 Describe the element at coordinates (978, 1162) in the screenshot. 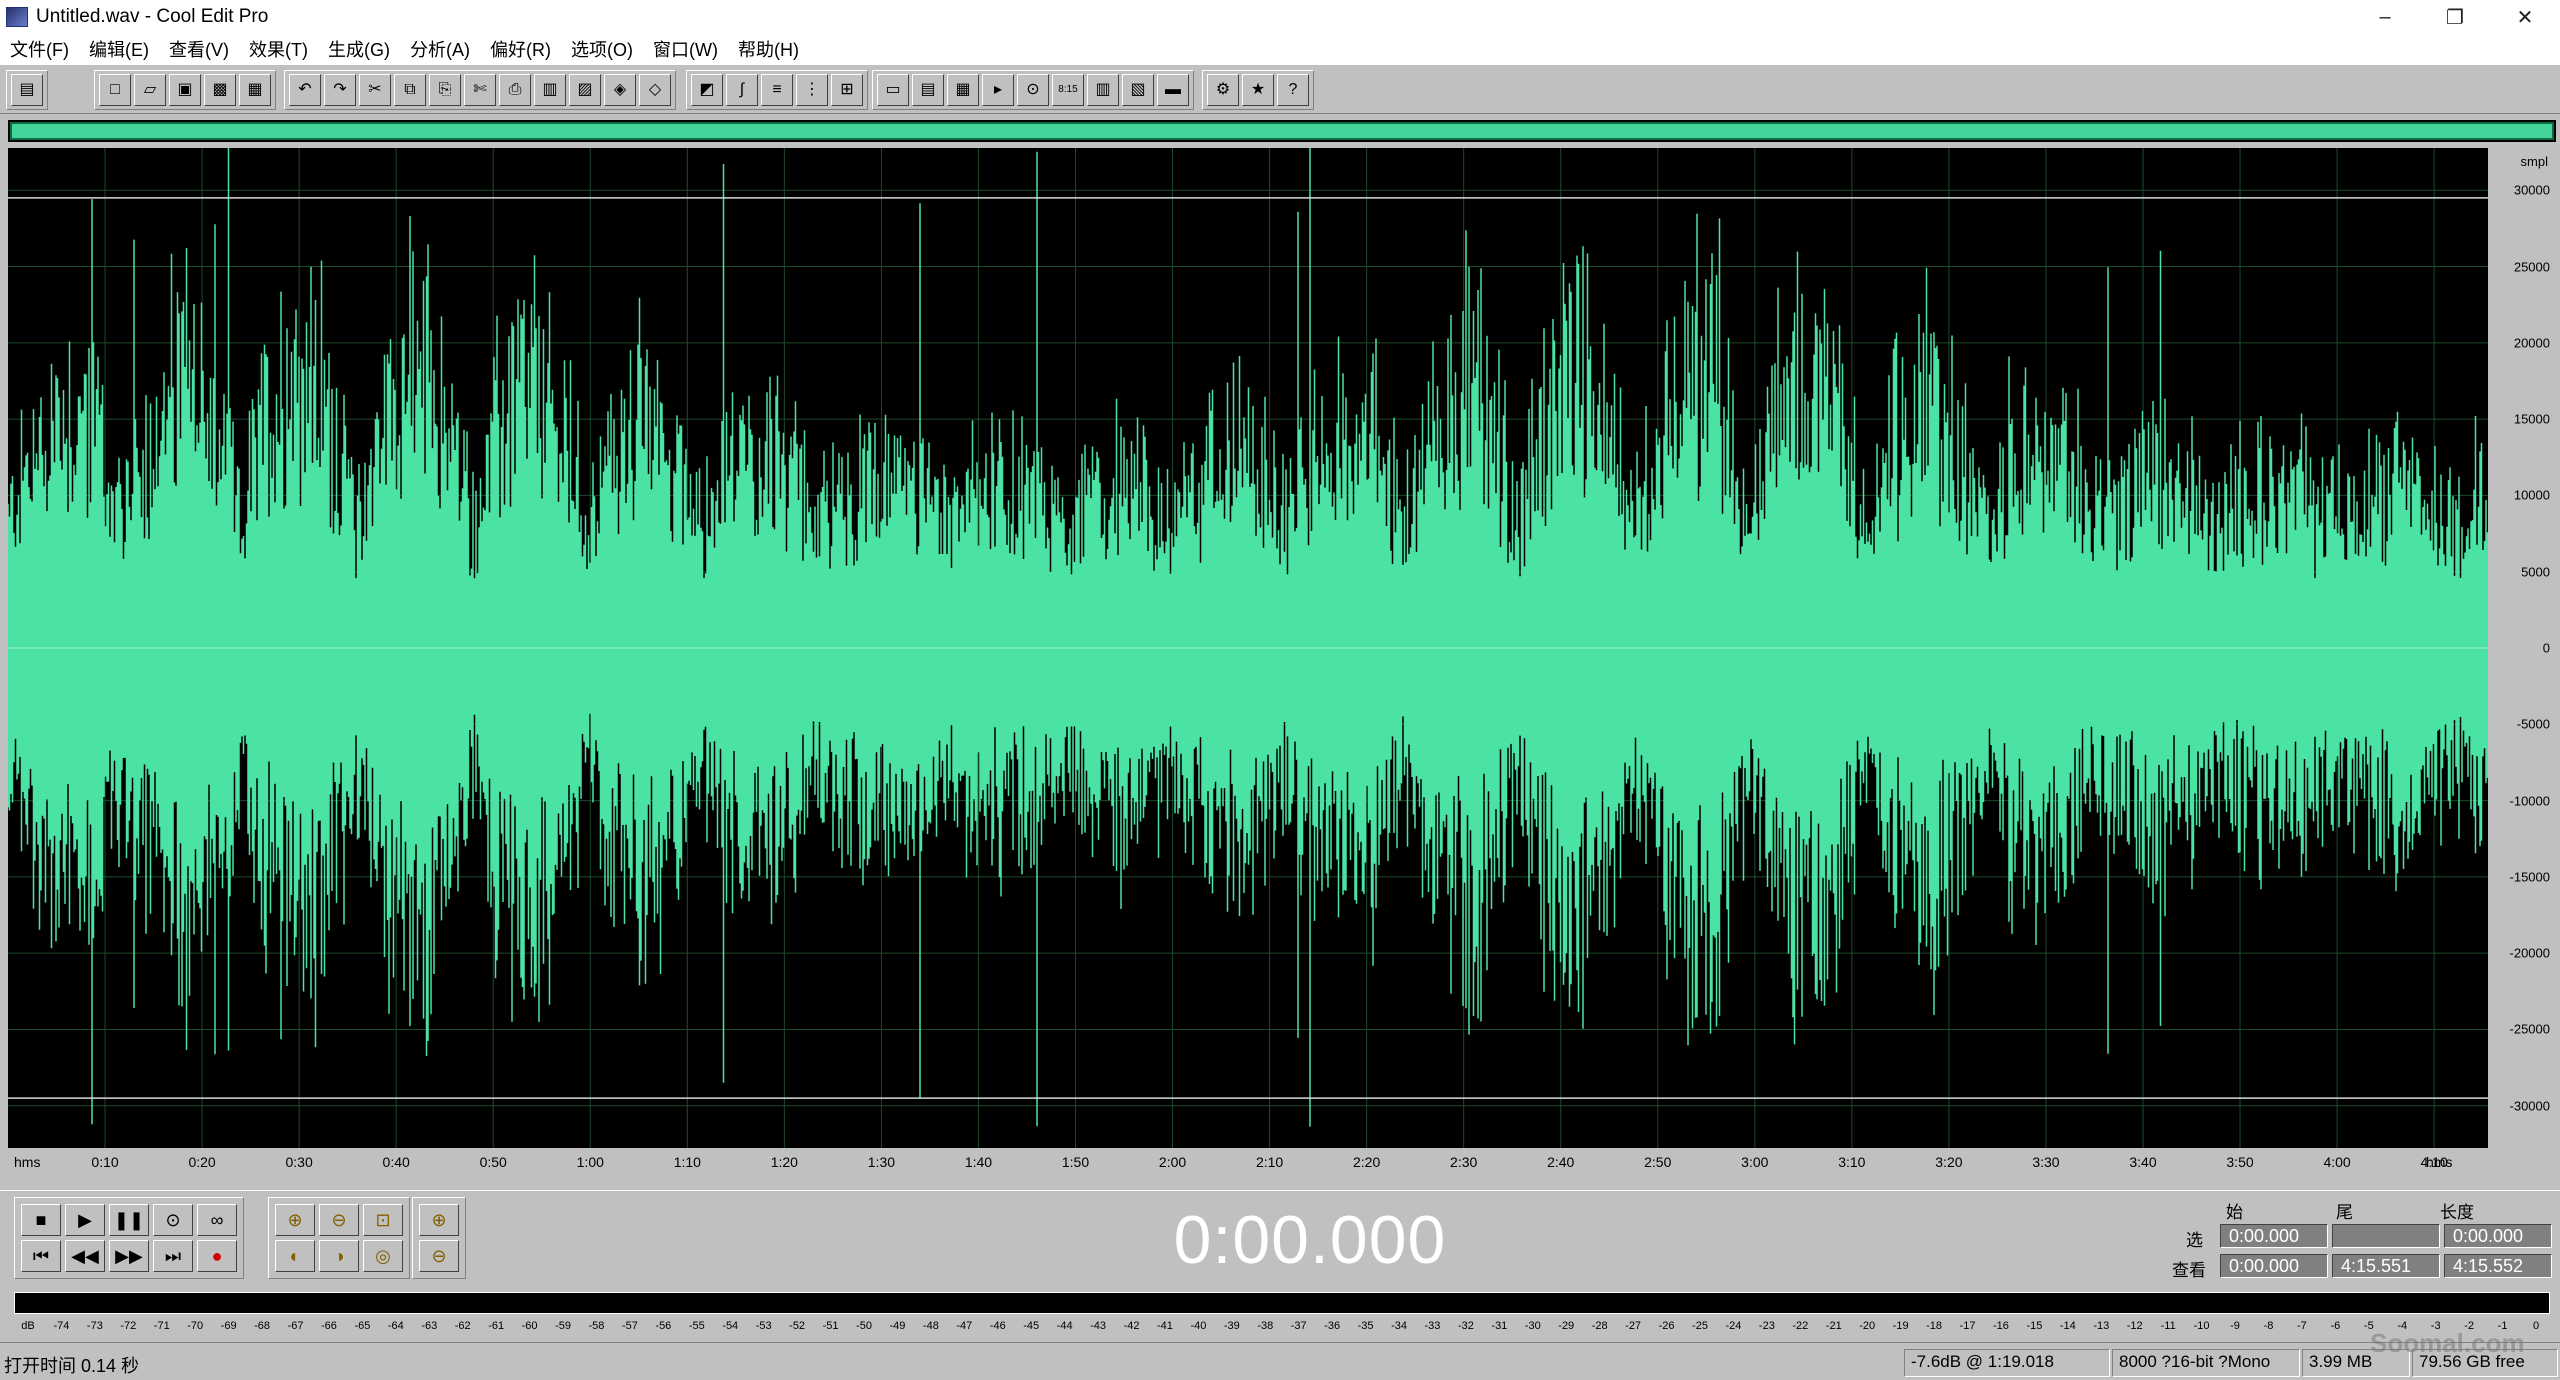

I see `x-tick-label: 1:40` at that location.